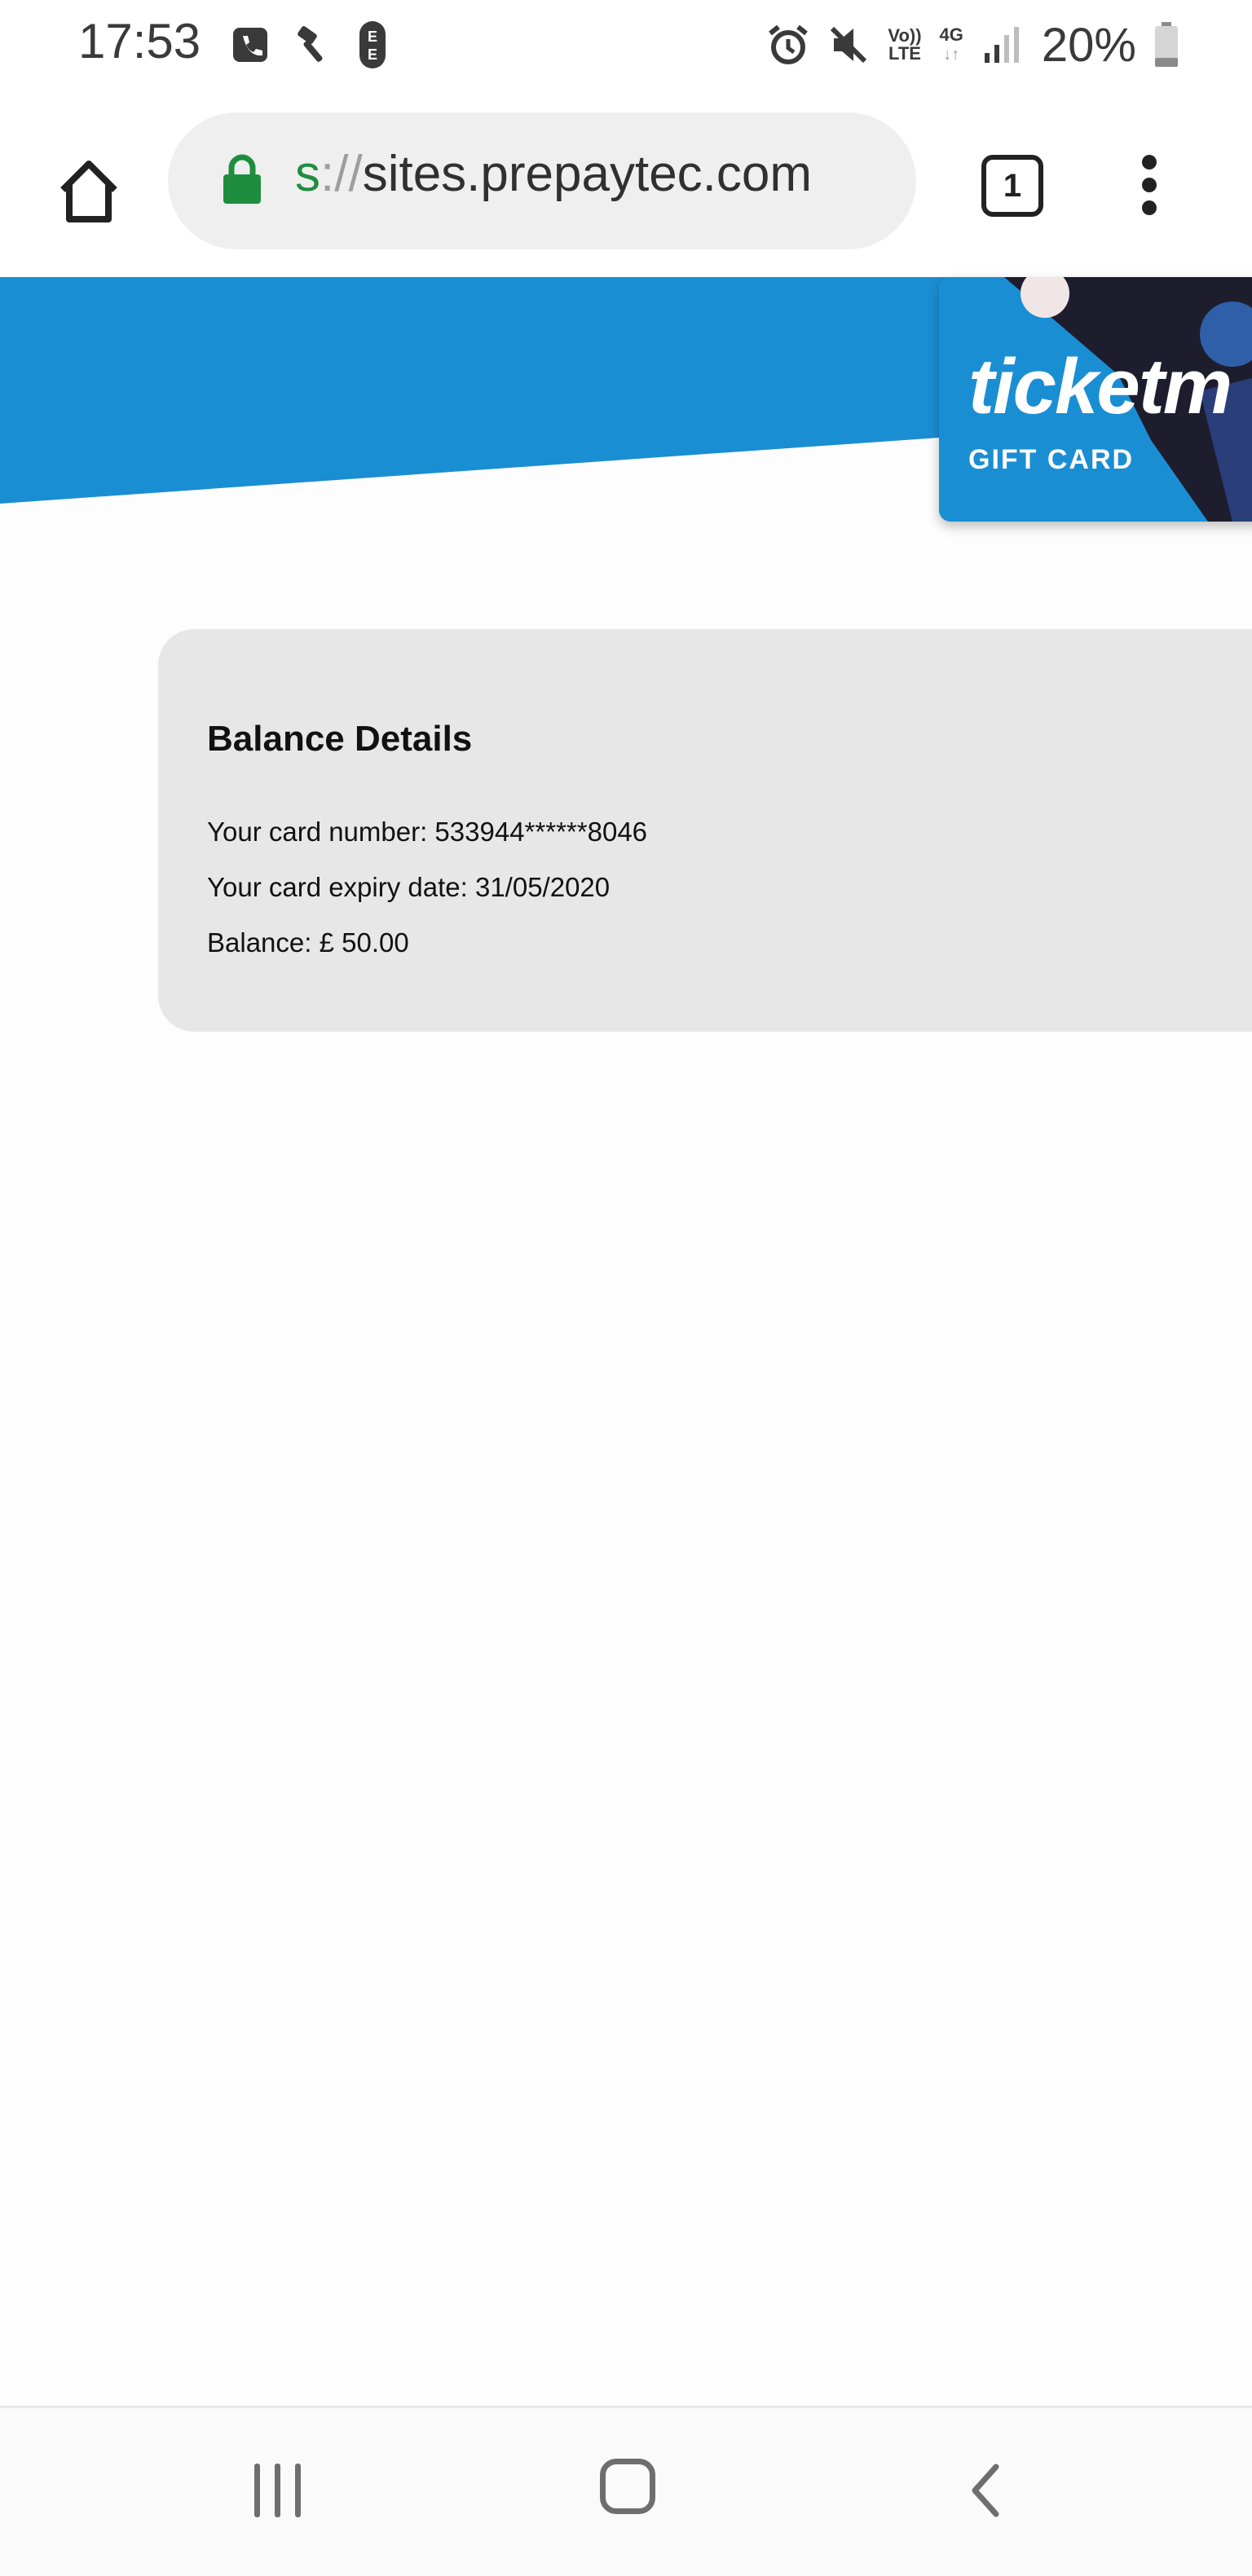  What do you see at coordinates (250, 45) in the screenshot?
I see `phone-icon` at bounding box center [250, 45].